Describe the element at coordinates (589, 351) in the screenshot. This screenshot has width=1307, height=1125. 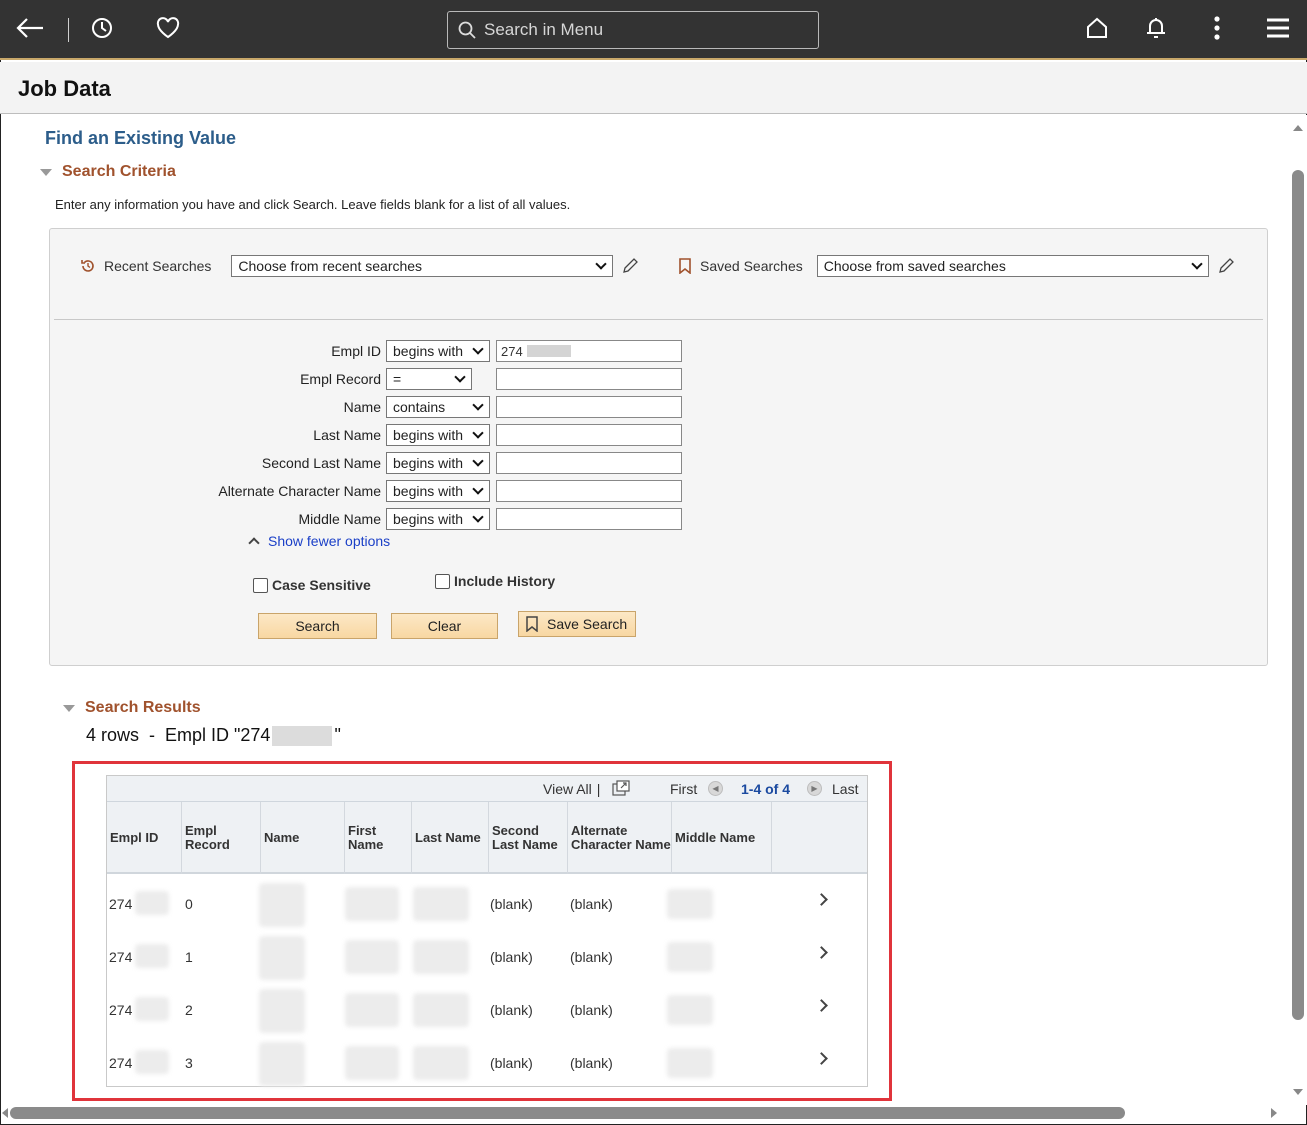
I see `empl-id-input: 274` at that location.